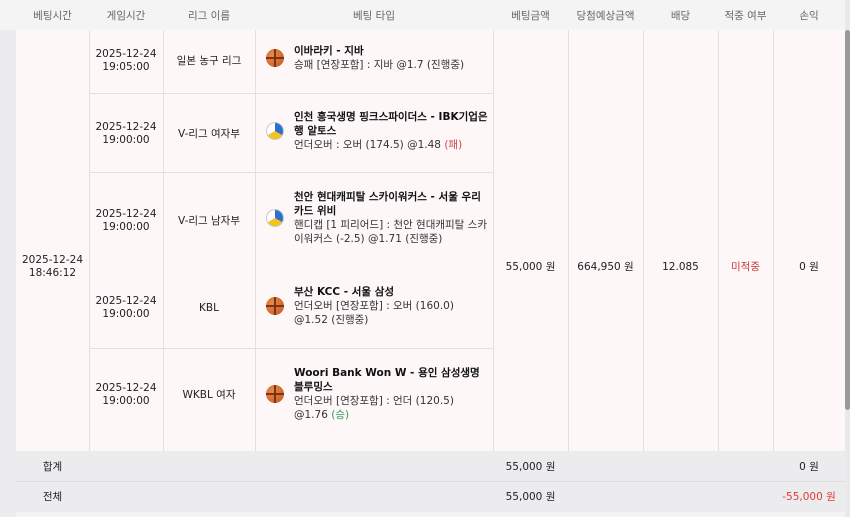 The width and height of the screenshot is (850, 517). Describe the element at coordinates (329, 51) in the screenshot. I see `match-title: 이바라키 - 지바` at that location.